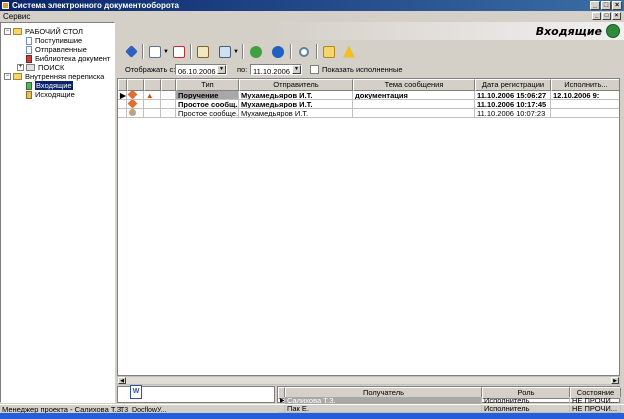 This screenshot has height=419, width=624. I want to click on menu-bar: Сервис, so click(312, 16).